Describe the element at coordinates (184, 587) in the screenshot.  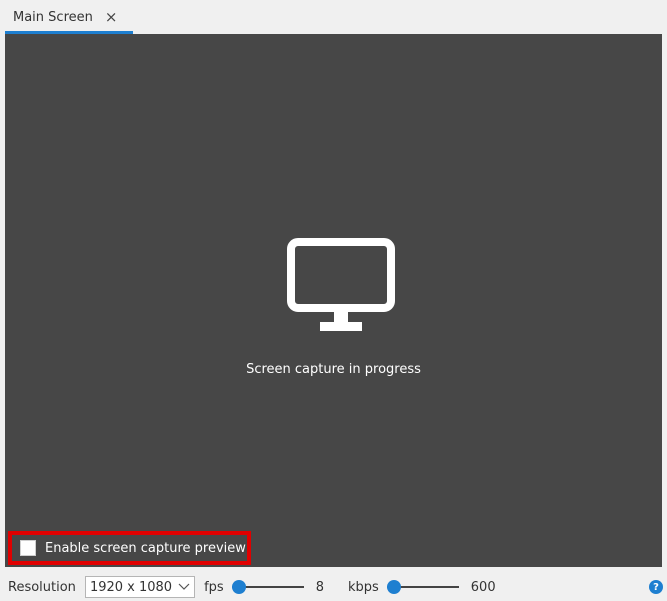
I see `chevron-down-icon` at that location.